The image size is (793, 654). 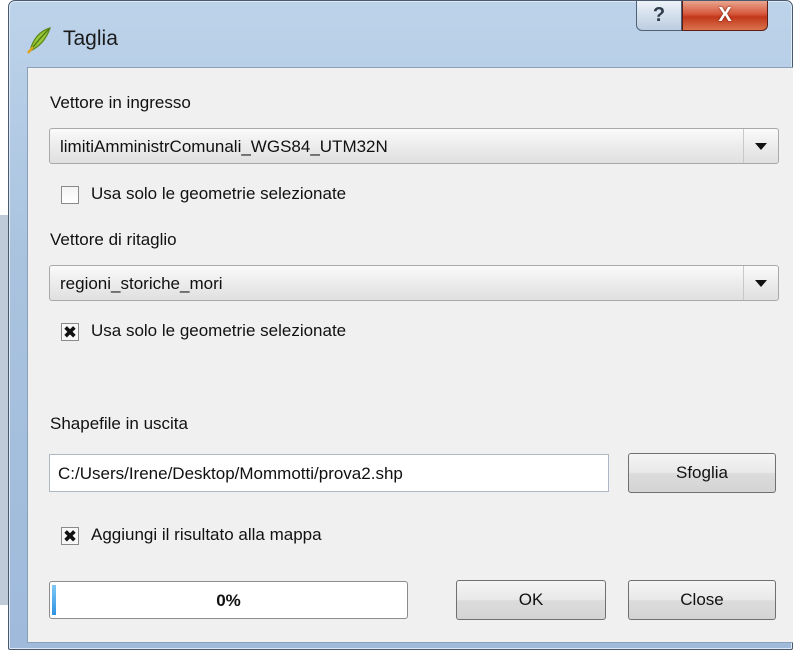 What do you see at coordinates (702, 473) in the screenshot?
I see `browse-button: Sfoglia` at bounding box center [702, 473].